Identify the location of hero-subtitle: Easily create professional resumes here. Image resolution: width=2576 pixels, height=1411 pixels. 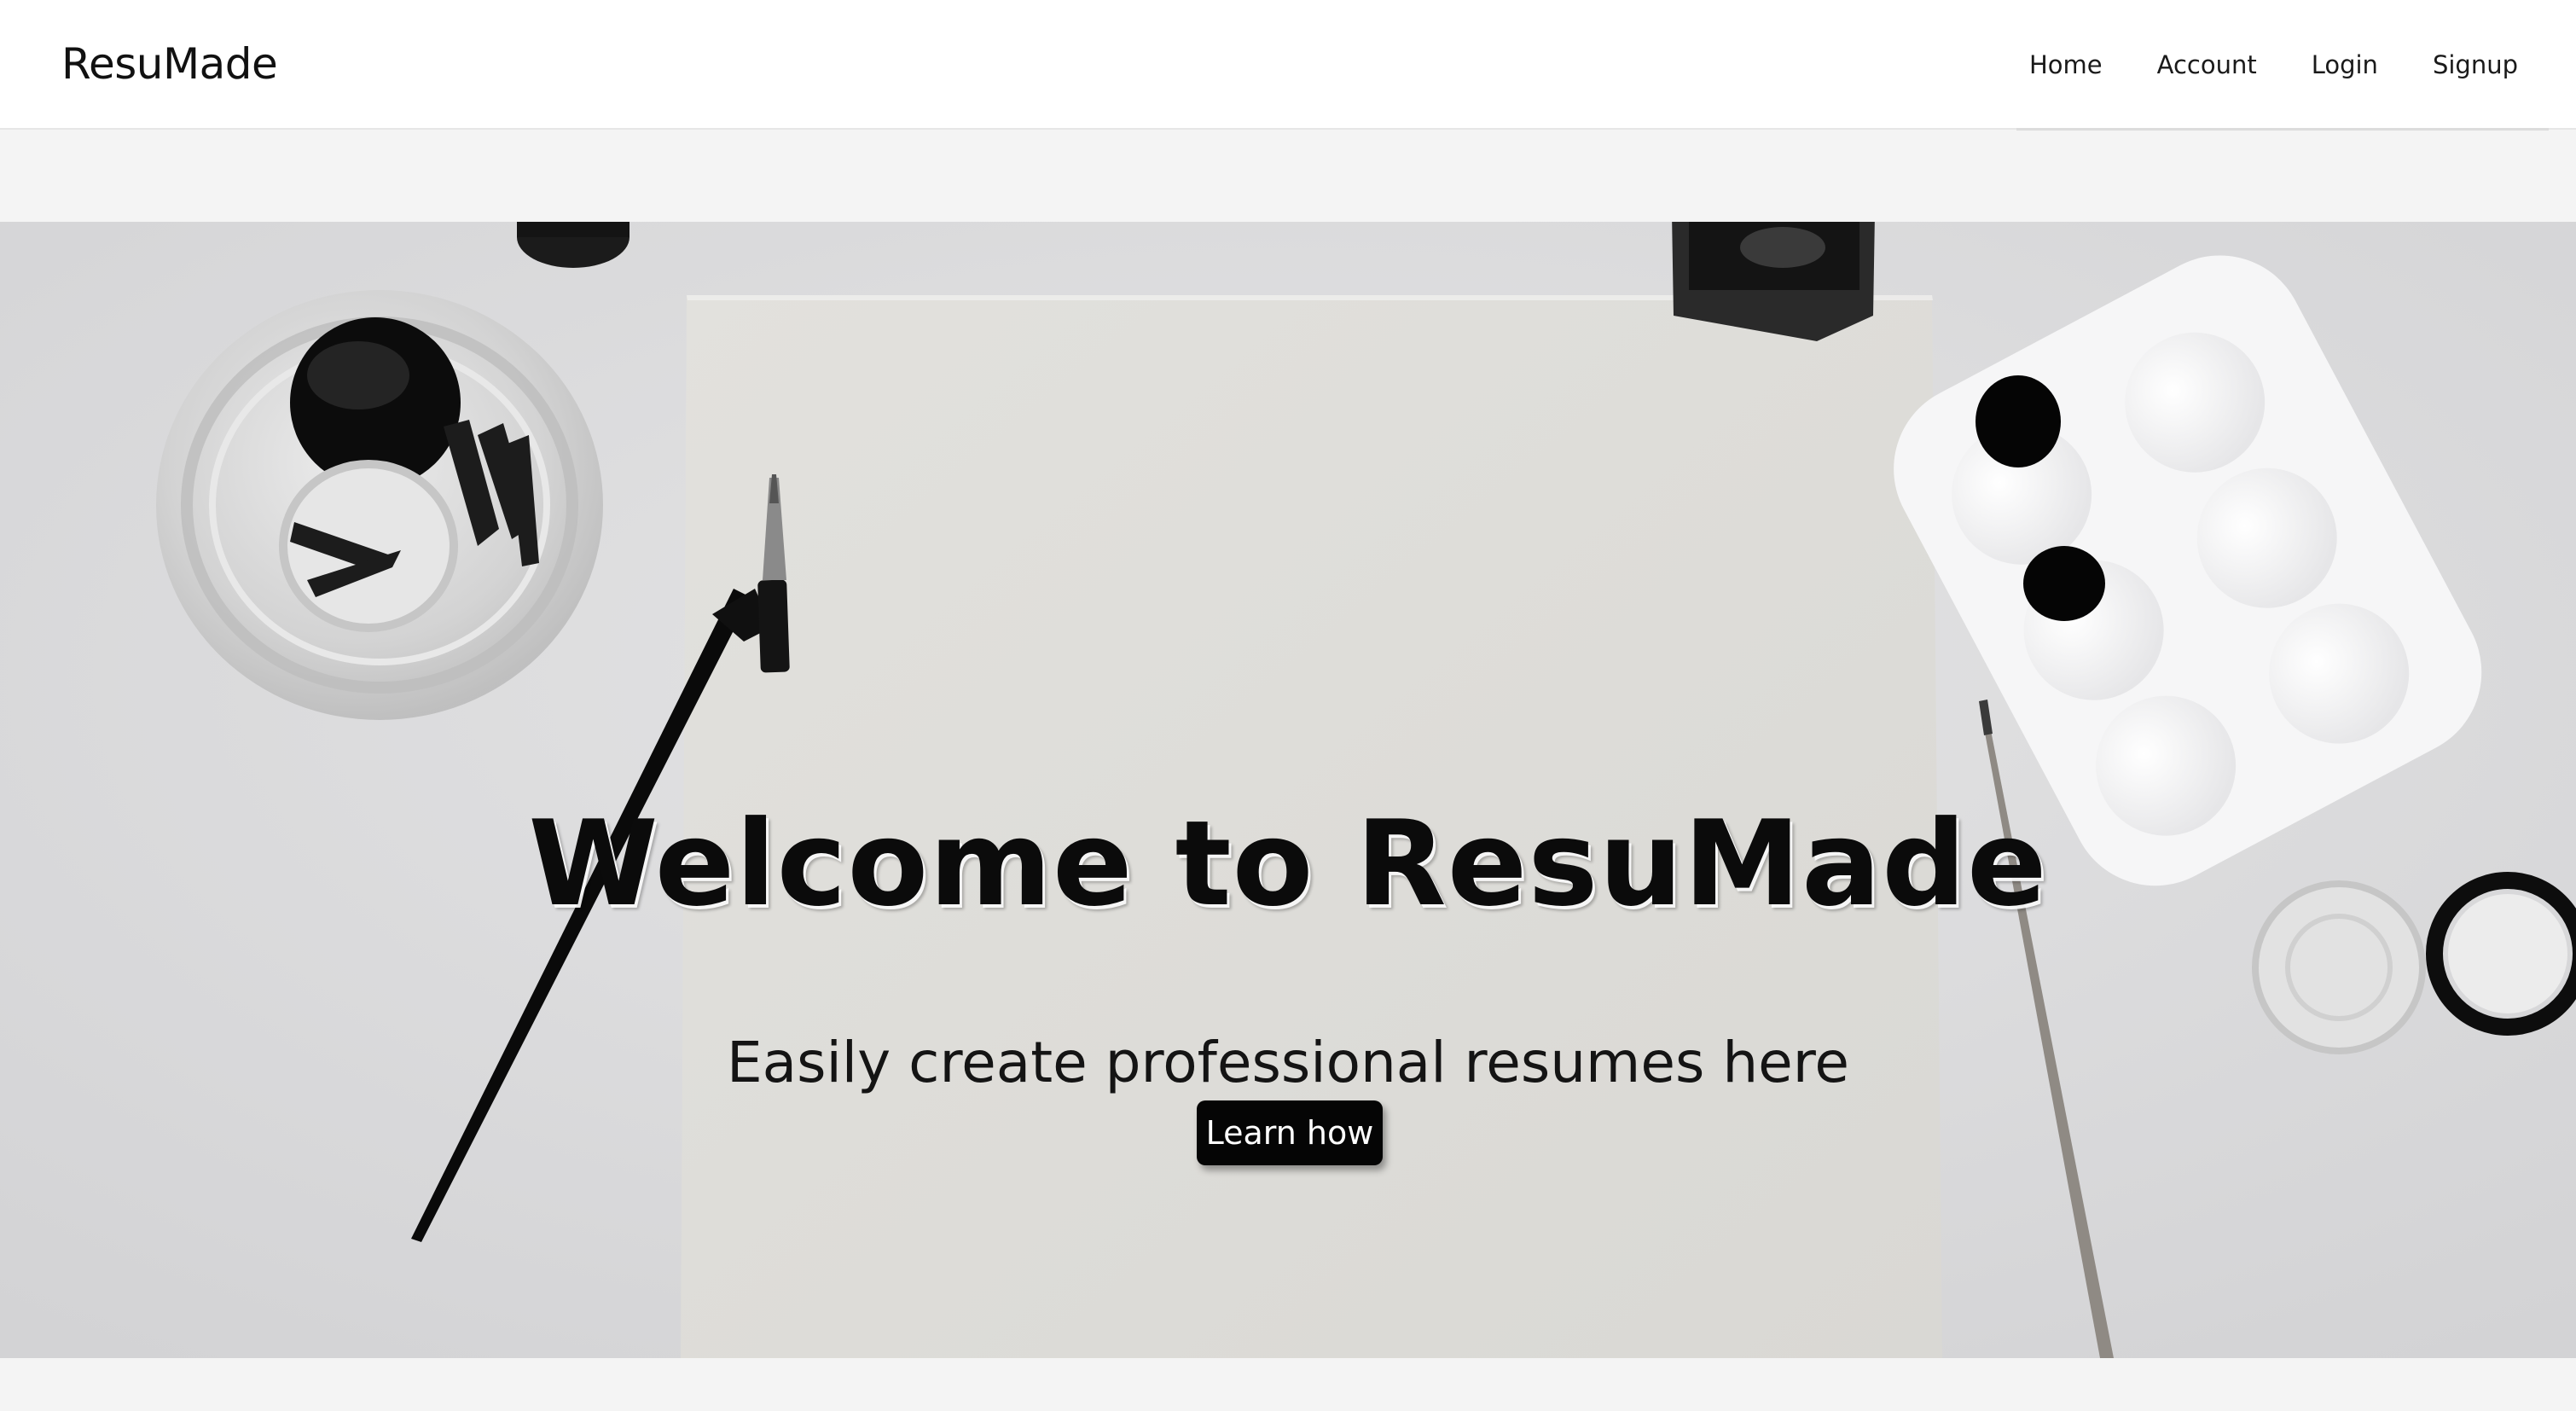
(1288, 1062).